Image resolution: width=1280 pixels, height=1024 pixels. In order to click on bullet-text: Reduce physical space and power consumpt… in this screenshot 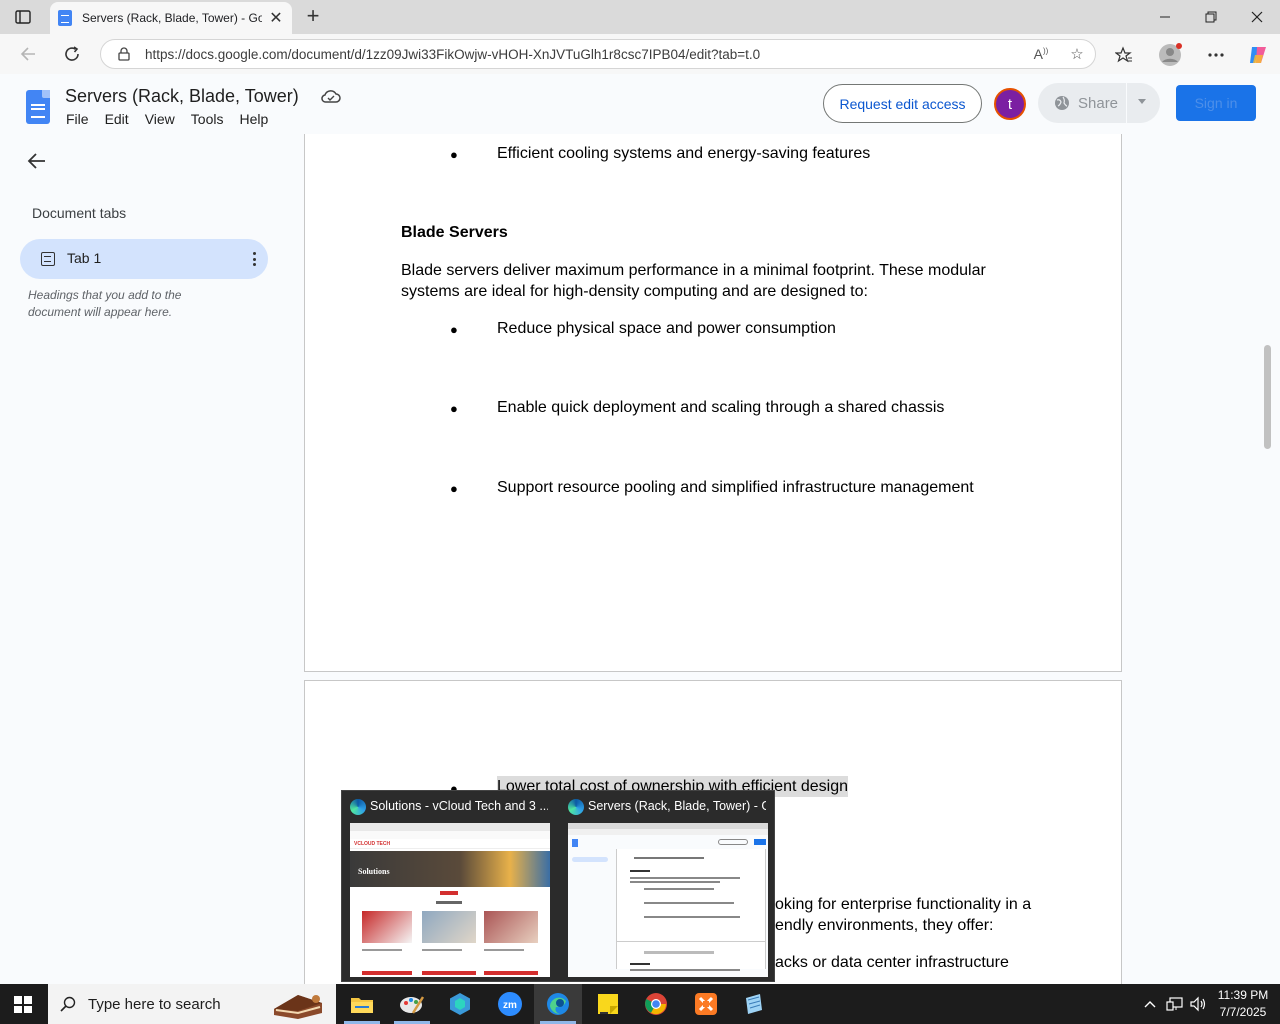, I will do `click(666, 328)`.